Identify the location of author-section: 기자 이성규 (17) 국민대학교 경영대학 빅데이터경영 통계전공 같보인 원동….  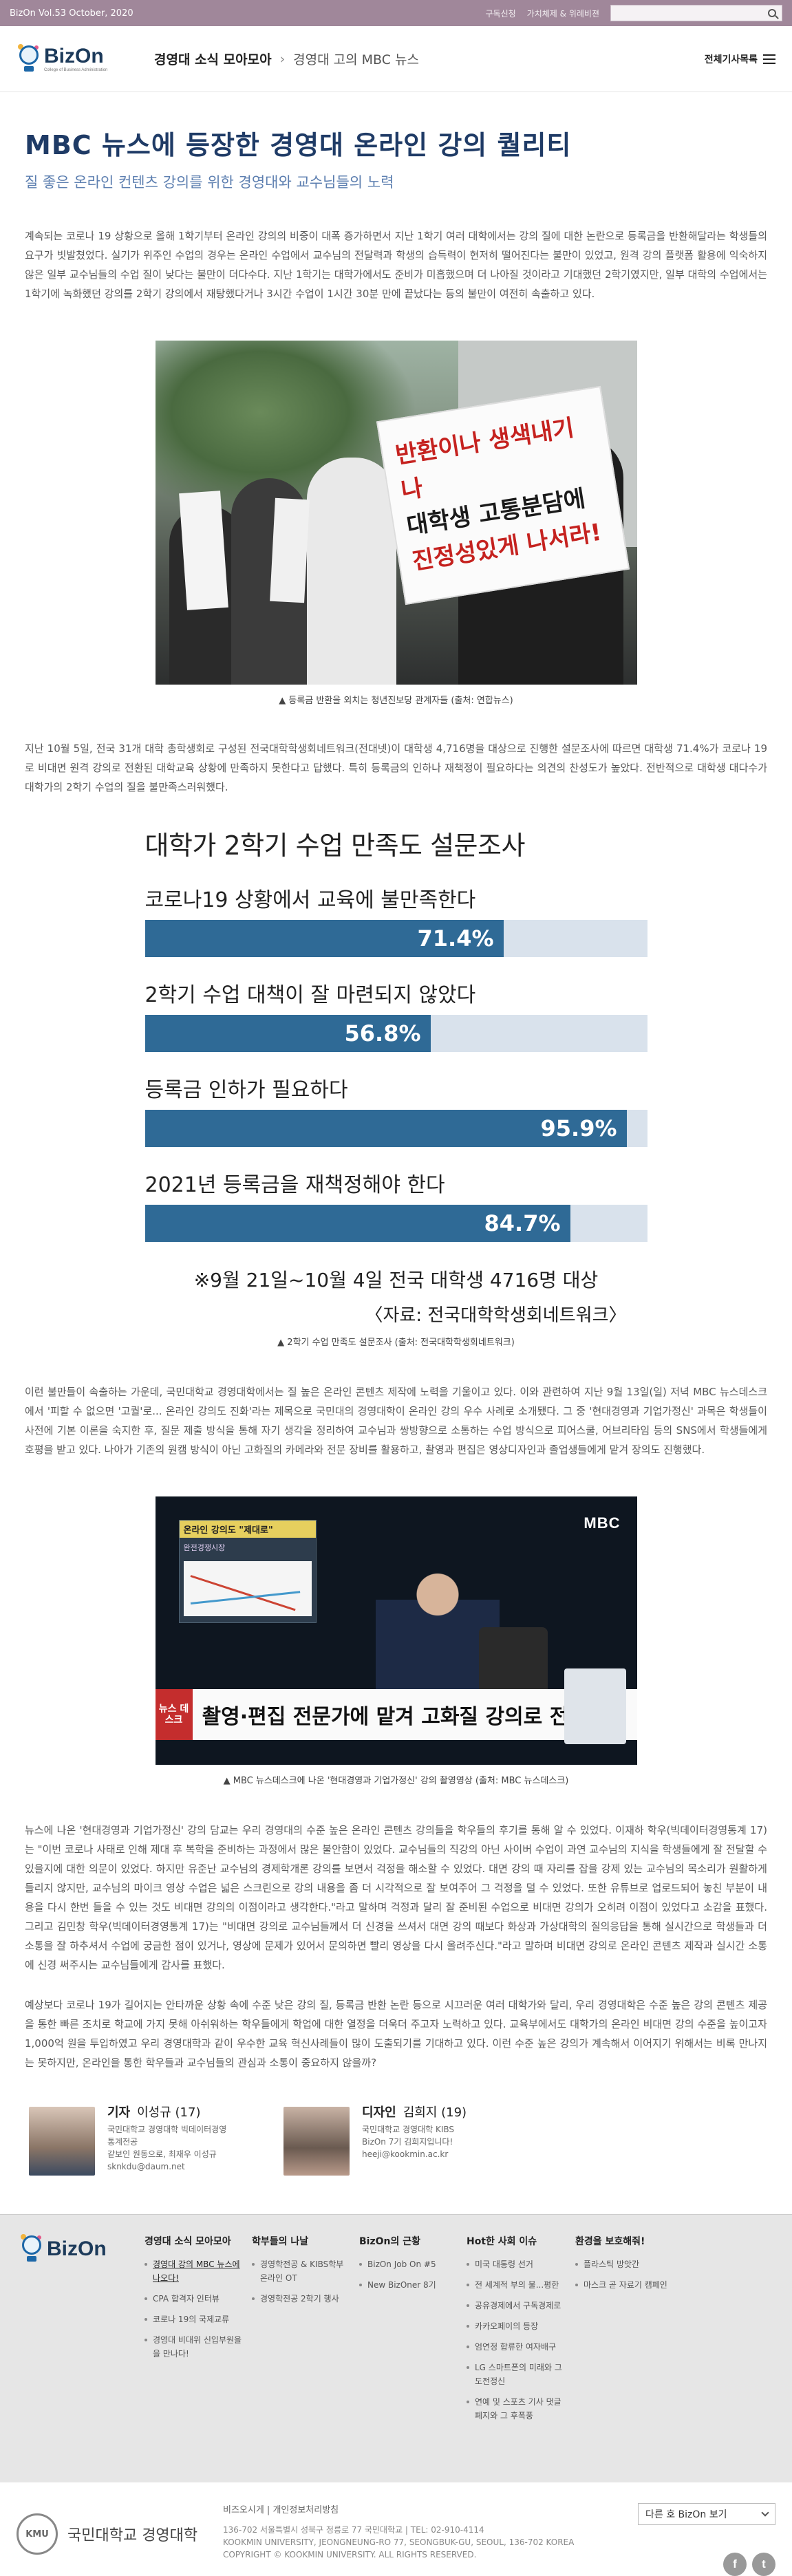
(396, 2141).